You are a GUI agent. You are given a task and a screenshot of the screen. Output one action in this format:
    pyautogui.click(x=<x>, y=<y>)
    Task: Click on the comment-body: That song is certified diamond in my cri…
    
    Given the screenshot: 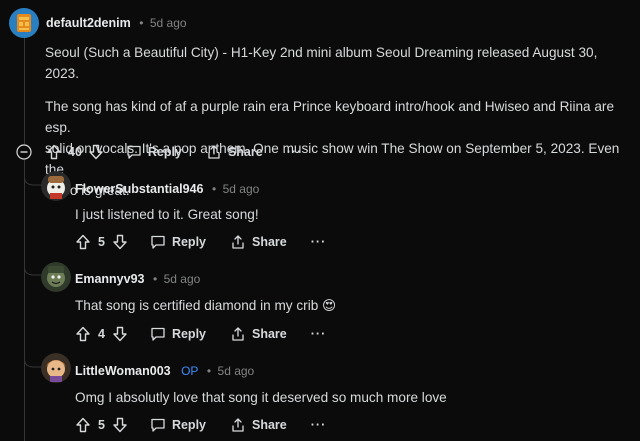 What is the action you would take?
    pyautogui.click(x=206, y=305)
    